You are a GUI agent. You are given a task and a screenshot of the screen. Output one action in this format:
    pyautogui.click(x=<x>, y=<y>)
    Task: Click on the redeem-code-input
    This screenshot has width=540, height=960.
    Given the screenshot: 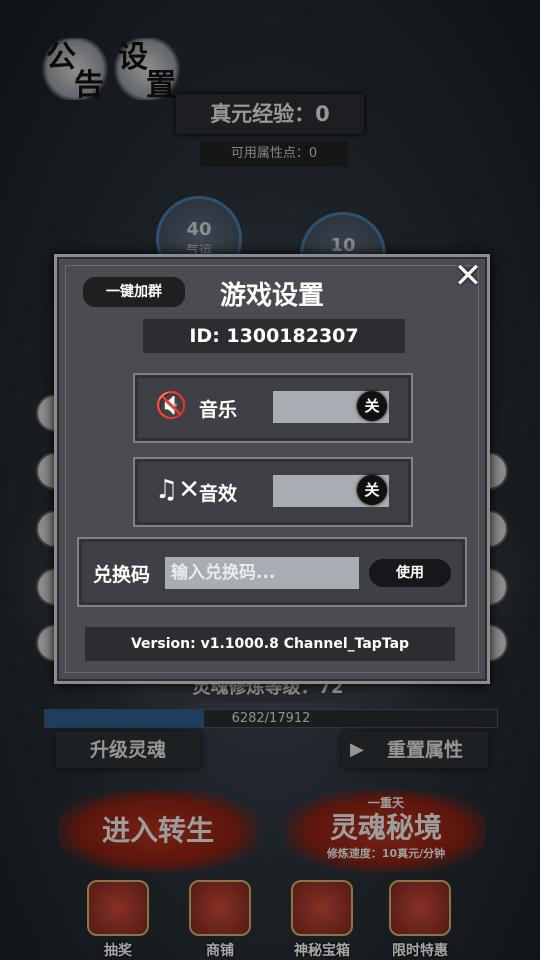 What is the action you would take?
    pyautogui.click(x=262, y=573)
    